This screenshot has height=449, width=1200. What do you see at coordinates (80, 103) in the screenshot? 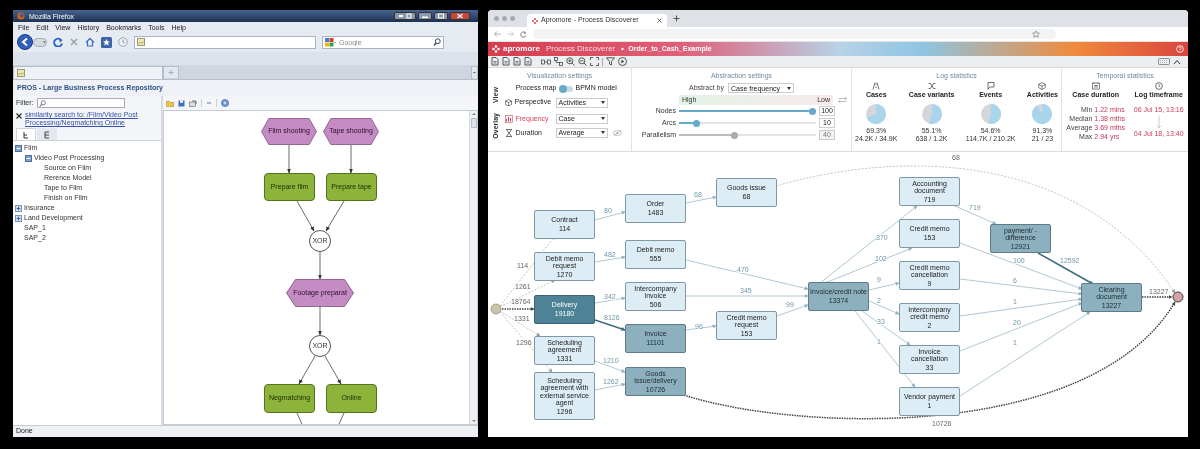
I see `filter-field` at bounding box center [80, 103].